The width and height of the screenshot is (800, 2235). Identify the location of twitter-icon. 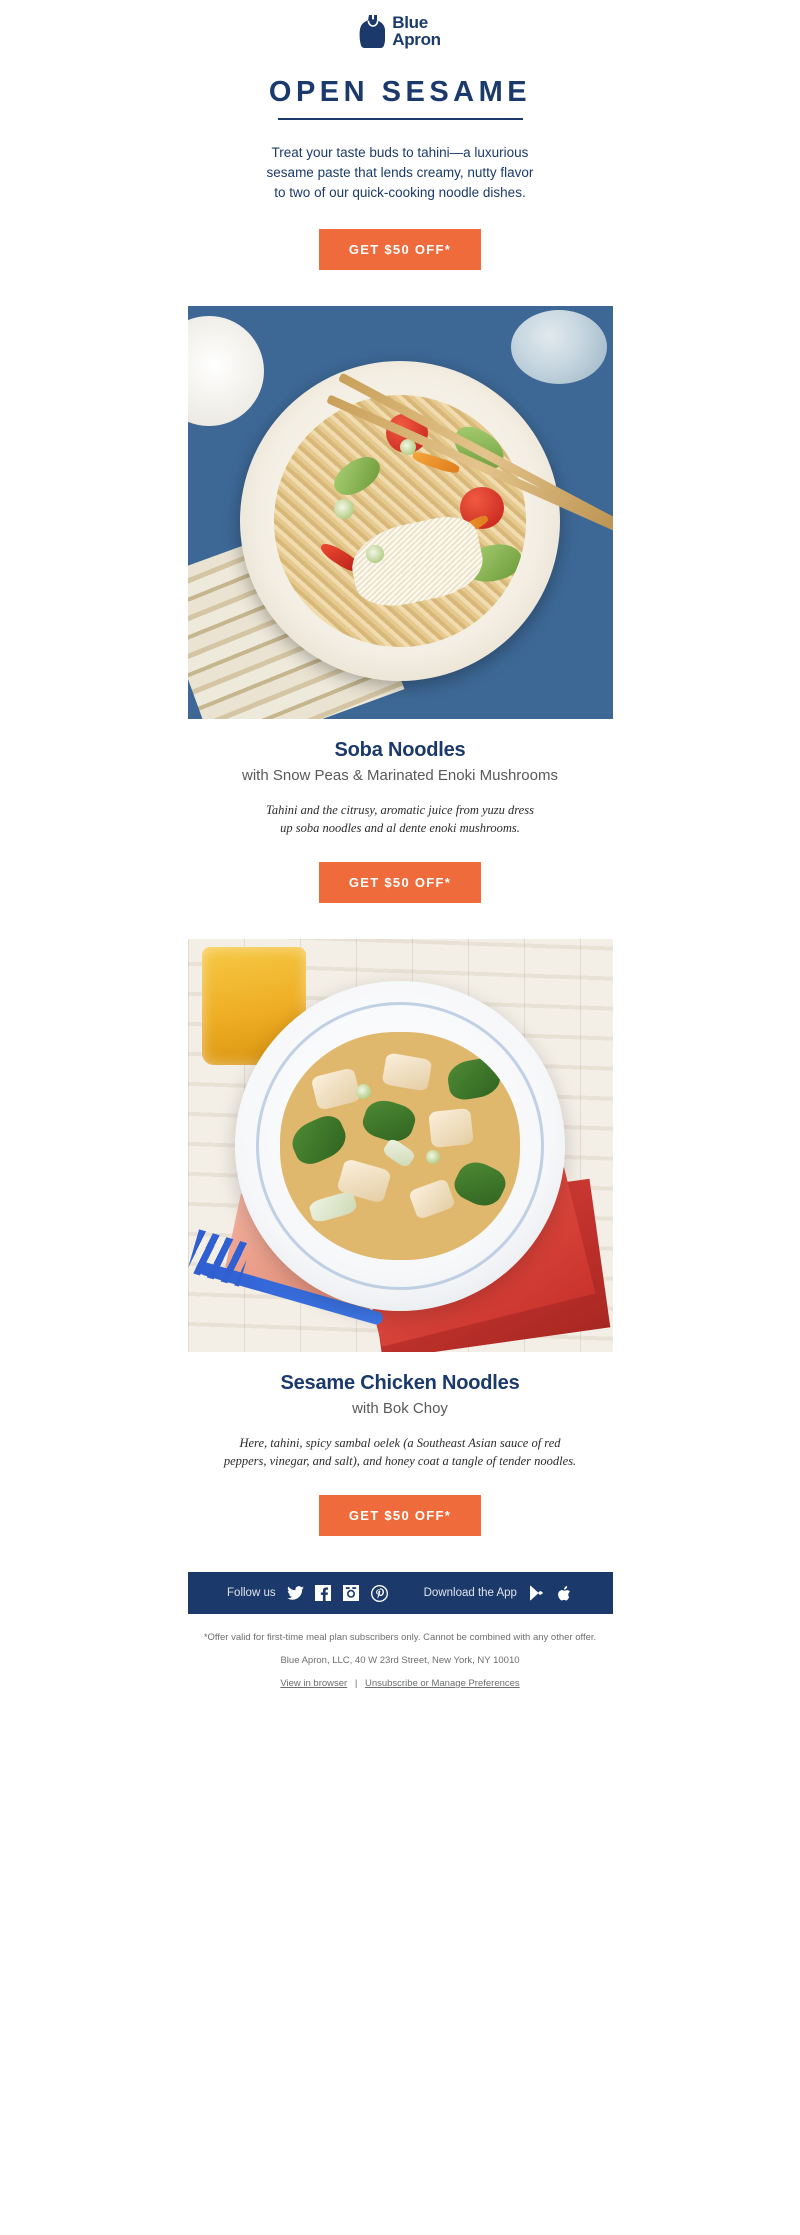
(295, 1593).